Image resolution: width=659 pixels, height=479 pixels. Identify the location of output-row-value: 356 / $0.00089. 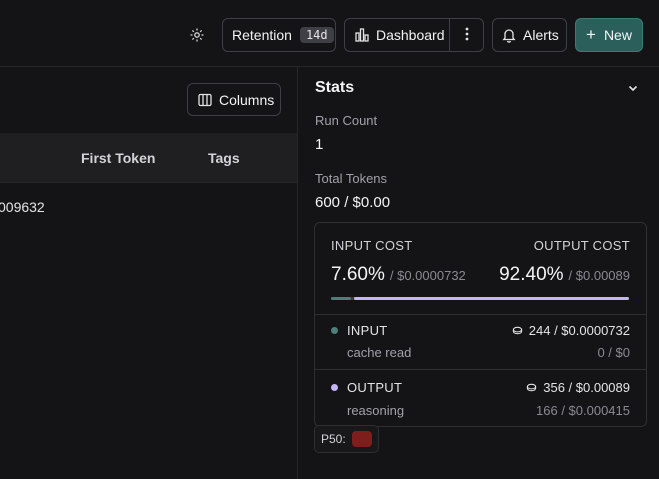
(578, 387).